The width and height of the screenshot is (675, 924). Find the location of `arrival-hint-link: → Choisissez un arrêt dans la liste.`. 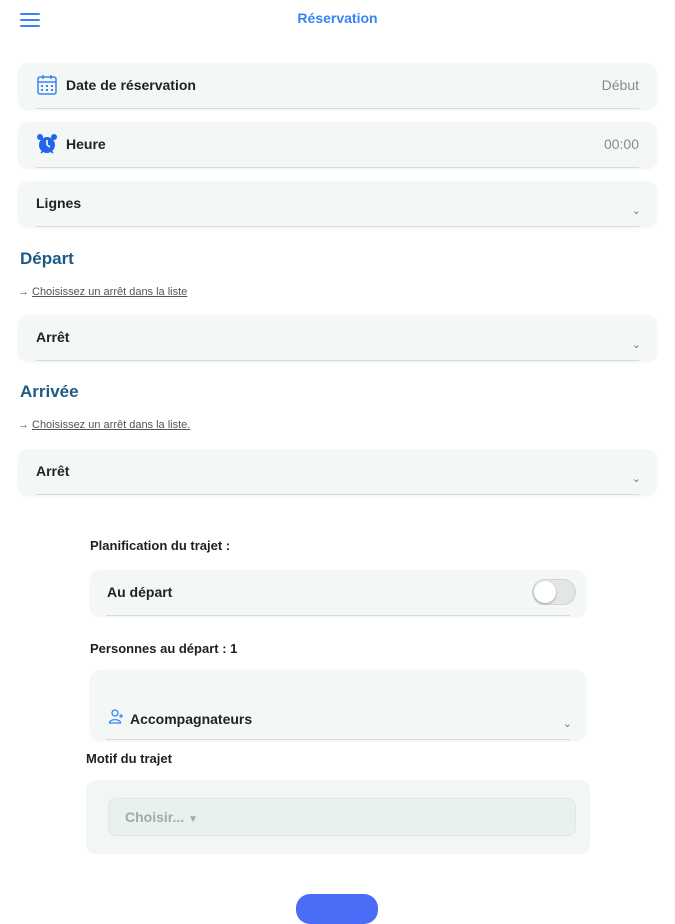

arrival-hint-link: → Choisissez un arrêt dans la liste. is located at coordinates (104, 425).